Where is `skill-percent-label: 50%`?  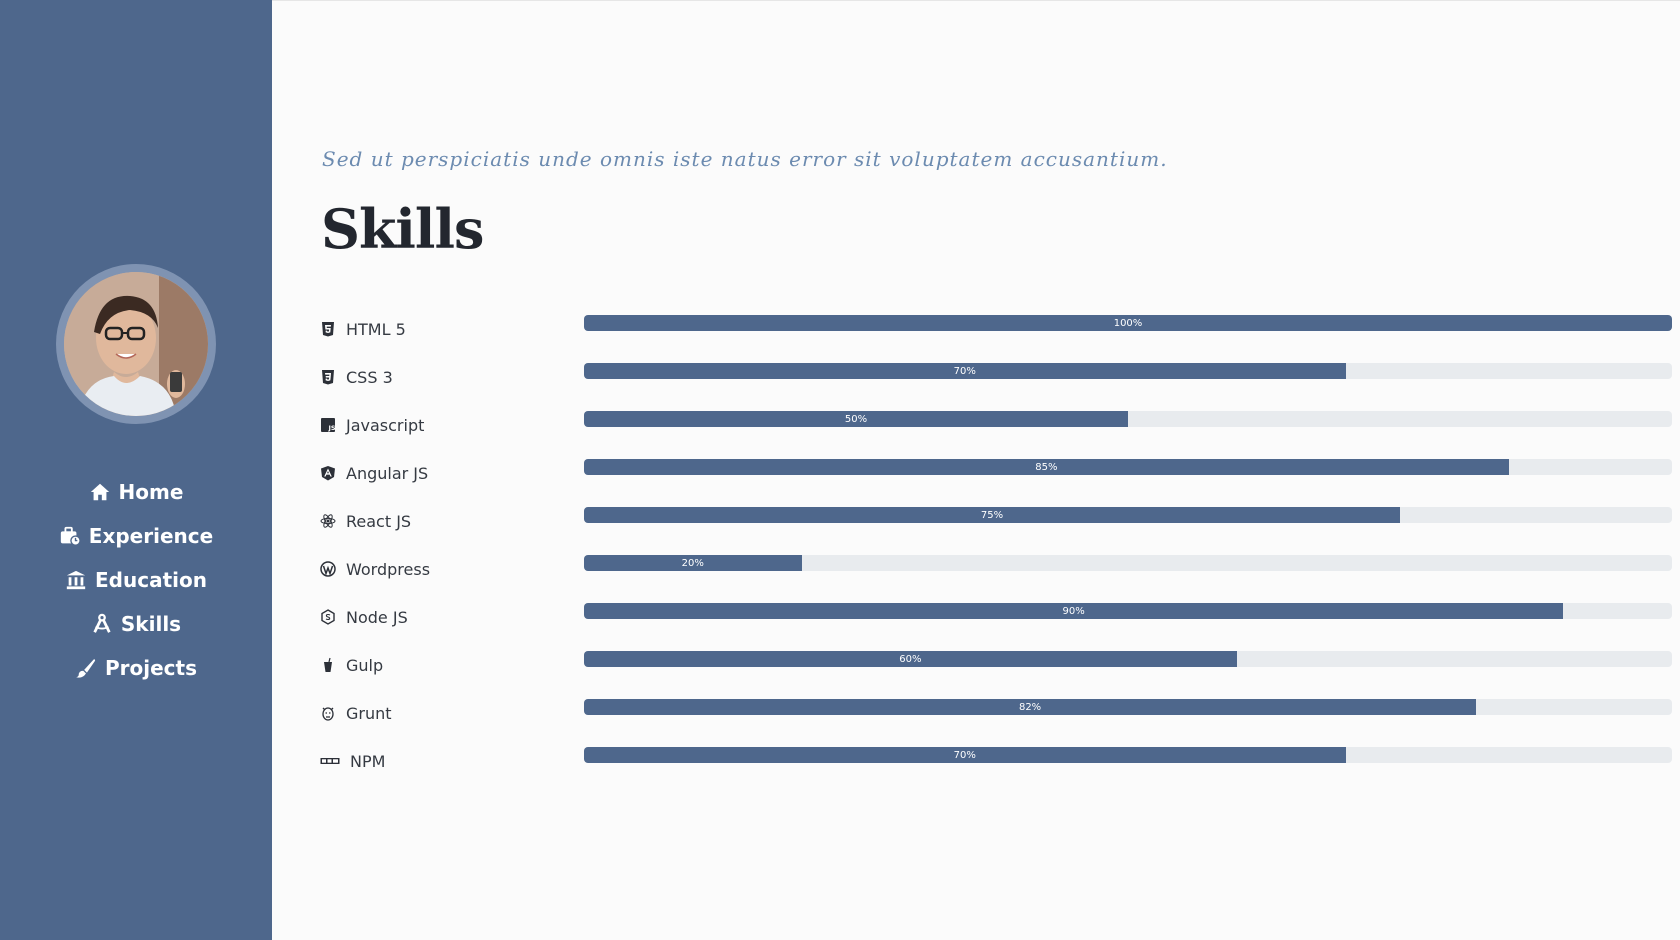 skill-percent-label: 50% is located at coordinates (856, 419).